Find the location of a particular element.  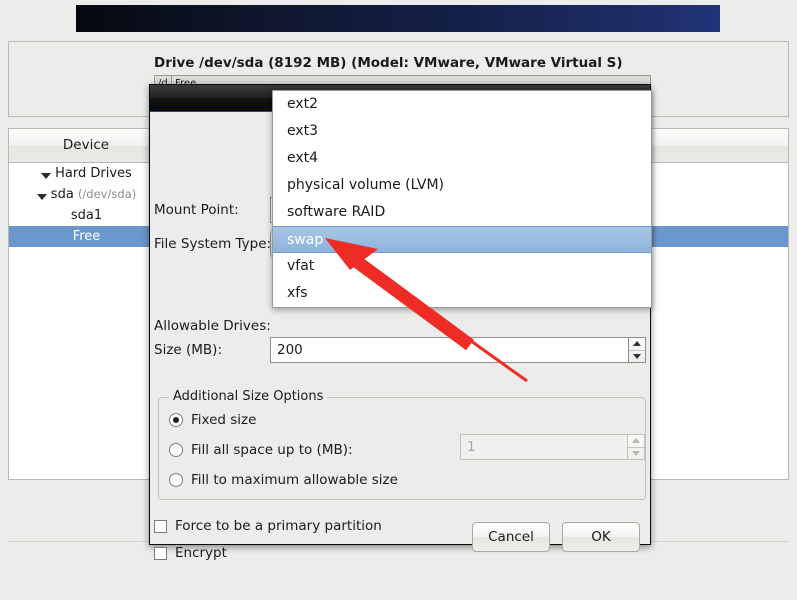

dropdown-option: ext2 is located at coordinates (462, 104).